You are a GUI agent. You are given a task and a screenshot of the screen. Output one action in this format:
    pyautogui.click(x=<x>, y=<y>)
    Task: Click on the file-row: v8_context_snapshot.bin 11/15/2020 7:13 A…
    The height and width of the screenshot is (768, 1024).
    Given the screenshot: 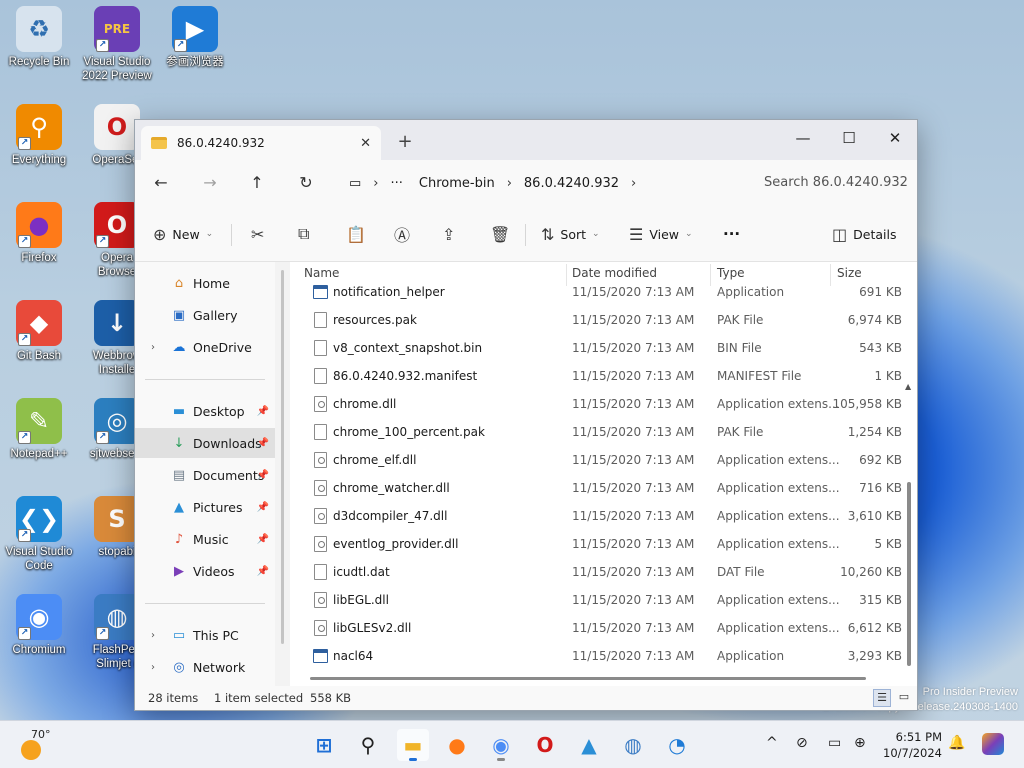 What is the action you would take?
    pyautogui.click(x=596, y=348)
    